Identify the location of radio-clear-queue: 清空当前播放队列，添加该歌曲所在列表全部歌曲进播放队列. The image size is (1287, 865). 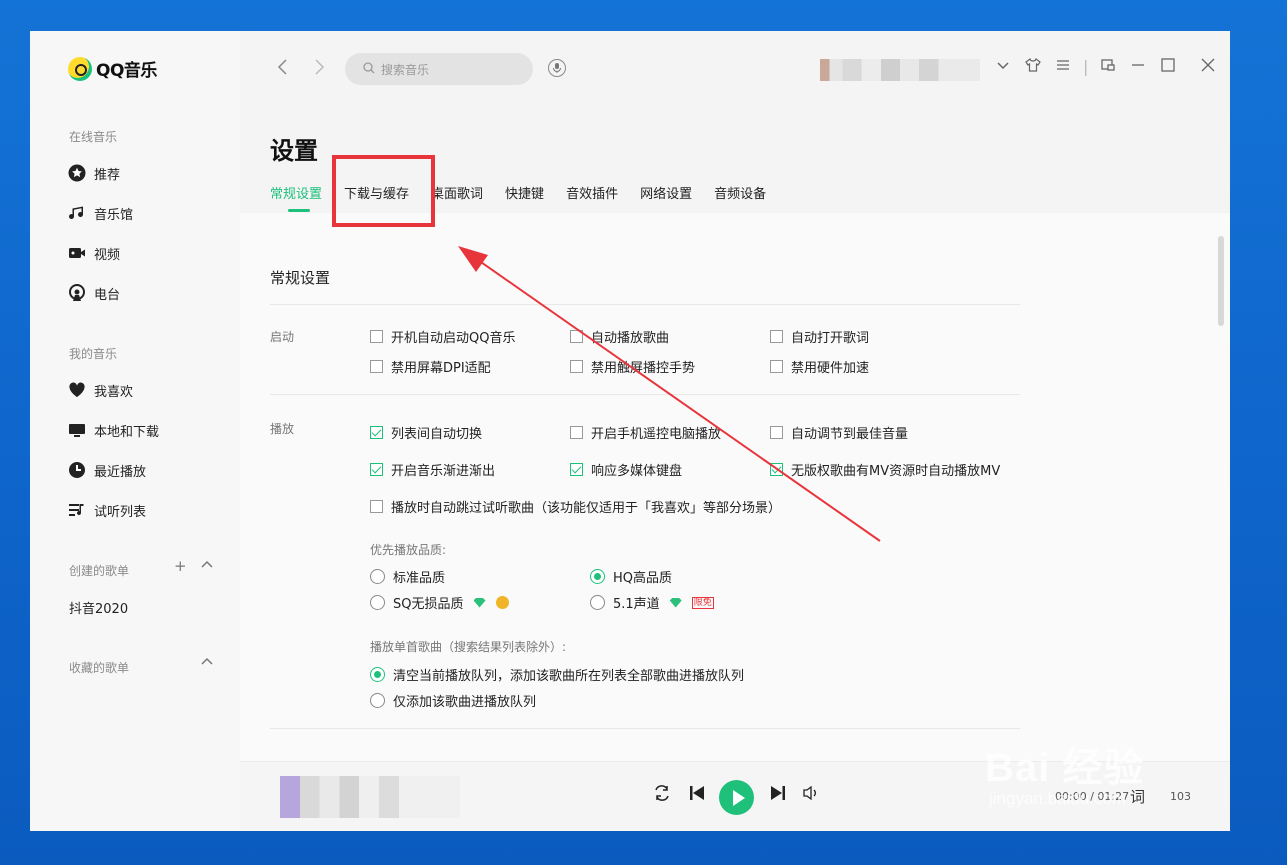
(557, 674).